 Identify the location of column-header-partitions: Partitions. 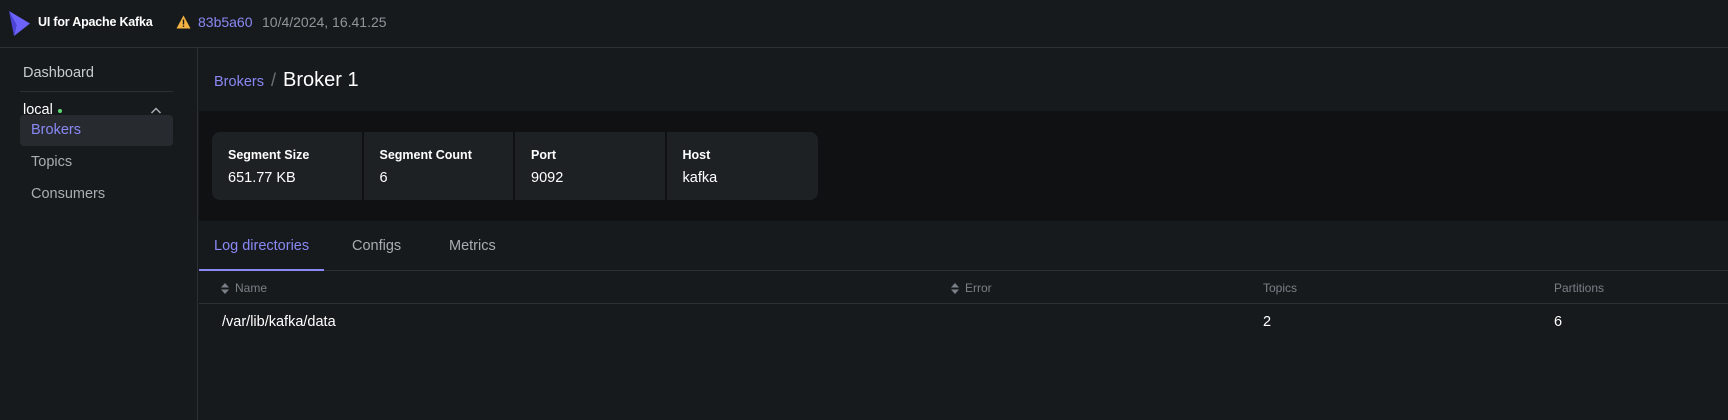
(1579, 288).